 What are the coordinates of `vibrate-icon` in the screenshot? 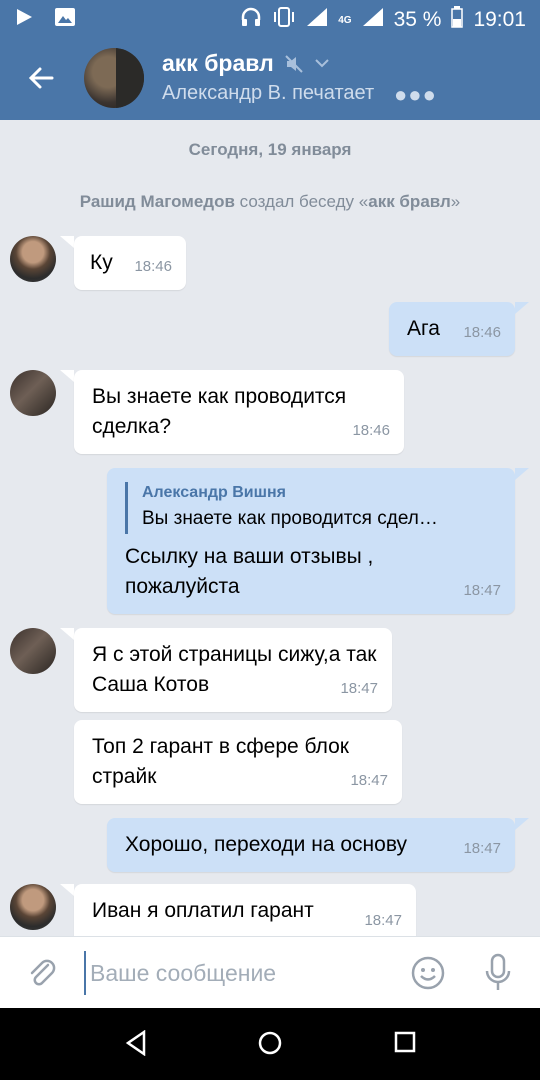 It's located at (284, 20).